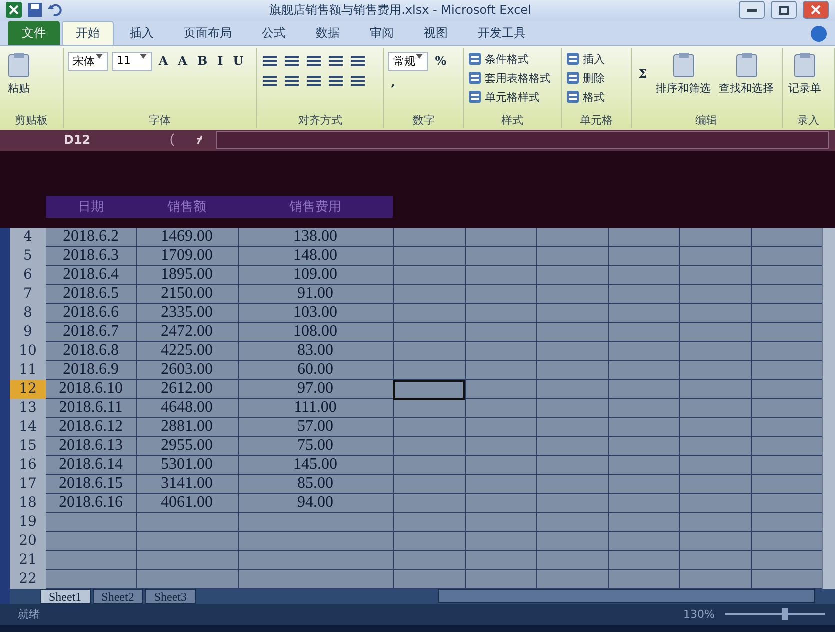 Image resolution: width=835 pixels, height=632 pixels. Describe the element at coordinates (28, 408) in the screenshot. I see `row-header: 13` at that location.